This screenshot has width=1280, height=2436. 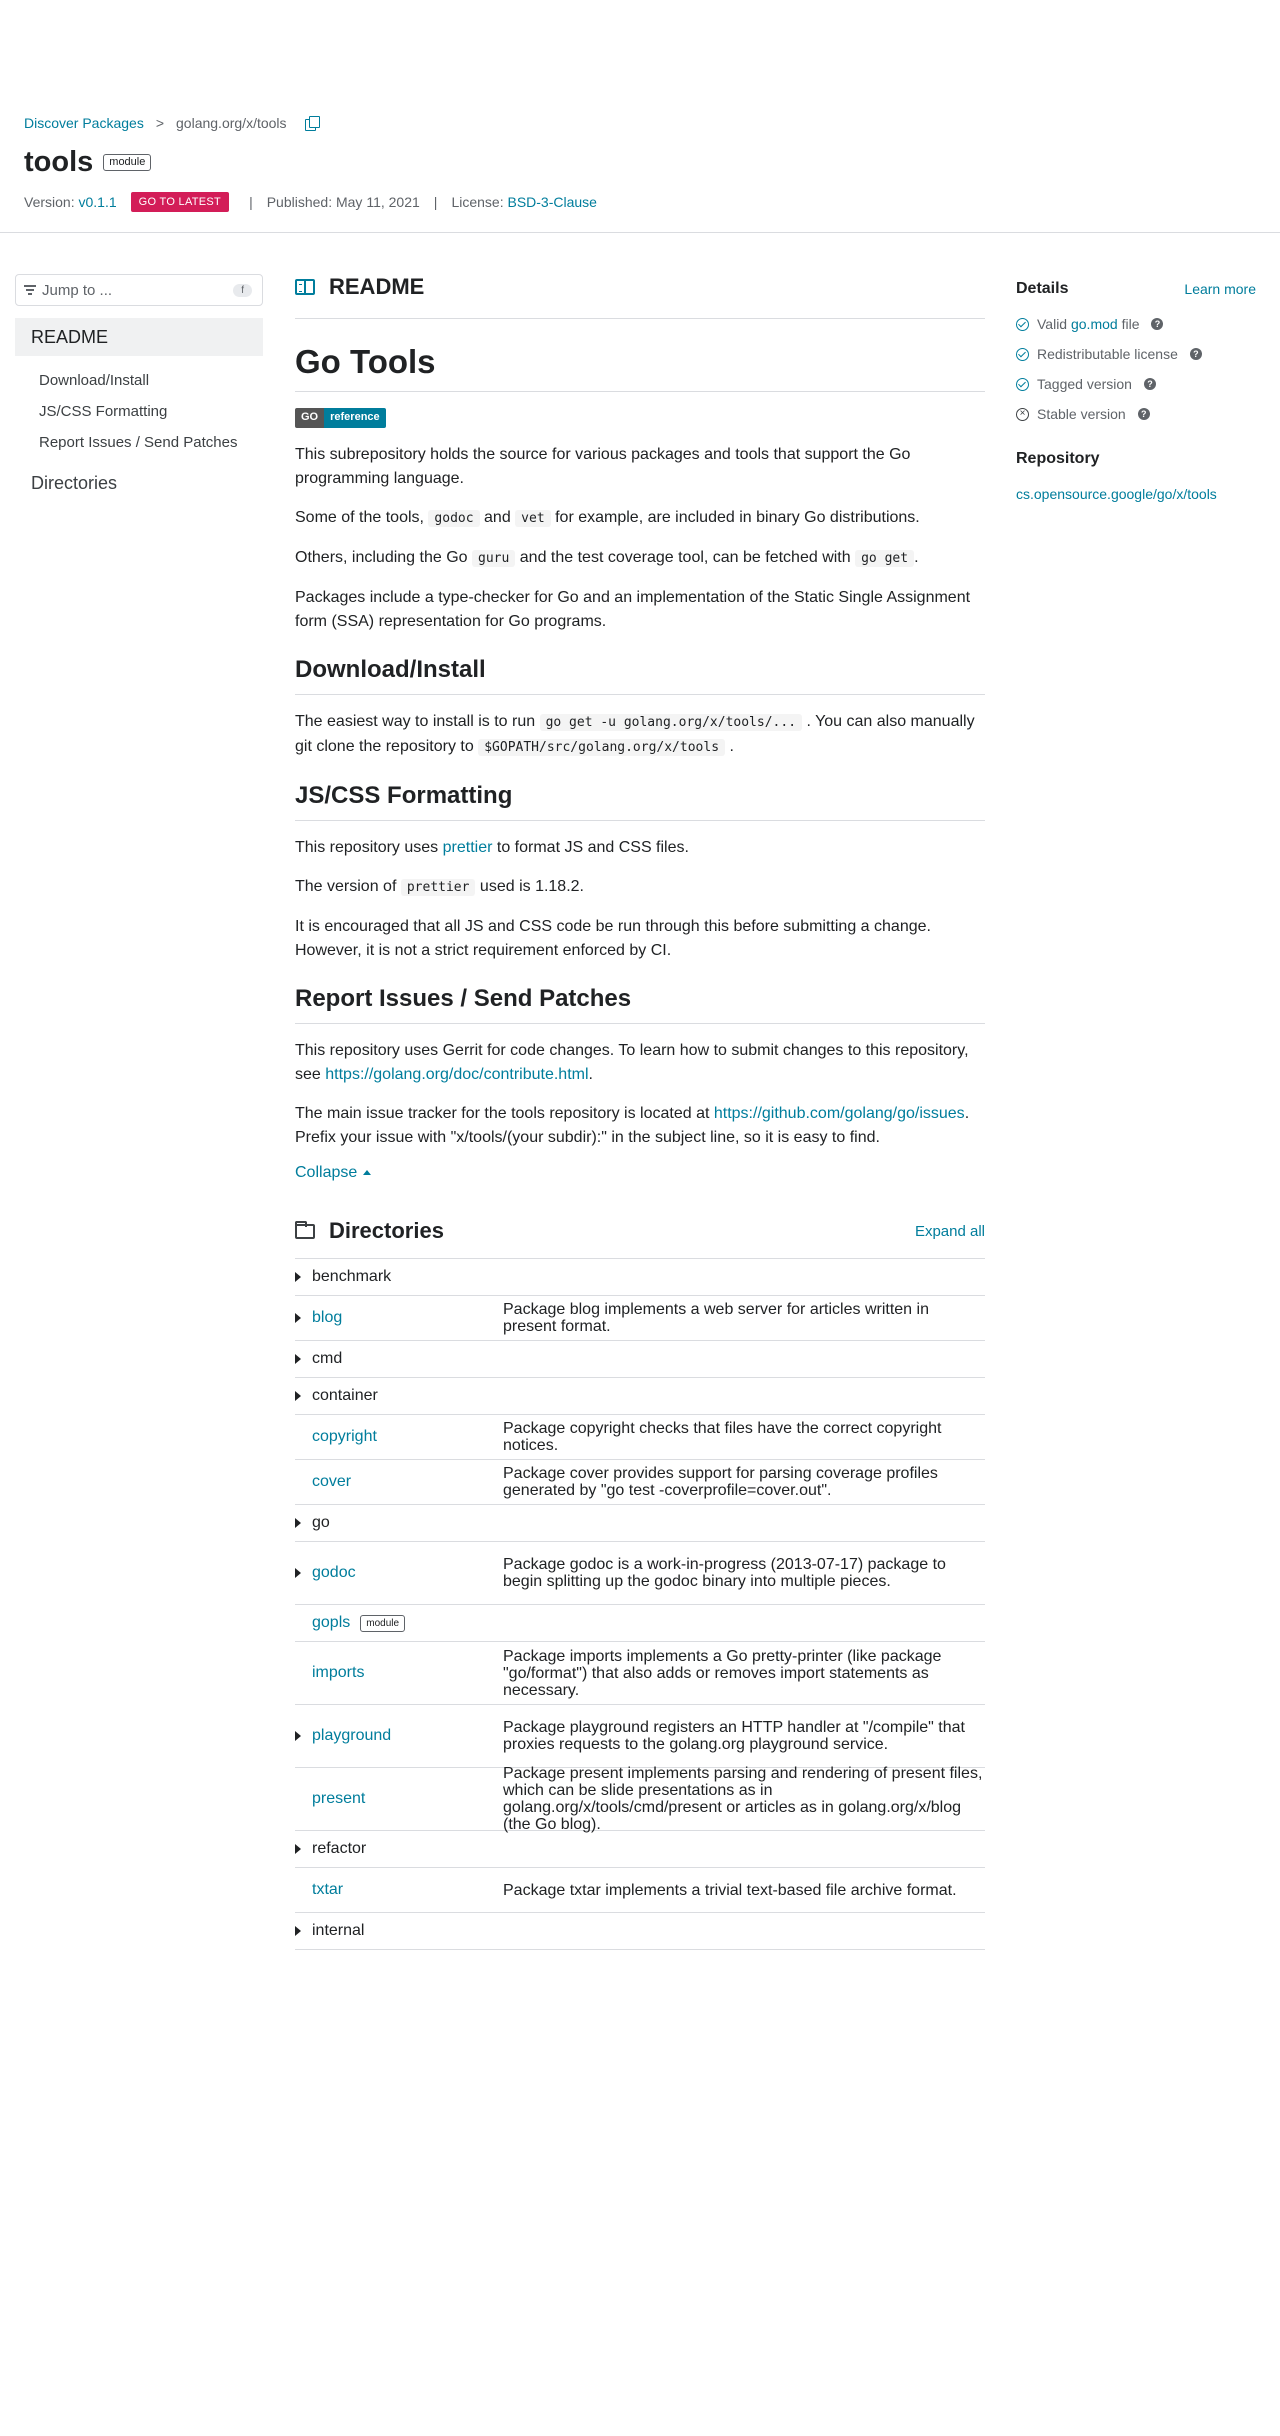 I want to click on directory-name-cell: refactor, so click(x=399, y=1849).